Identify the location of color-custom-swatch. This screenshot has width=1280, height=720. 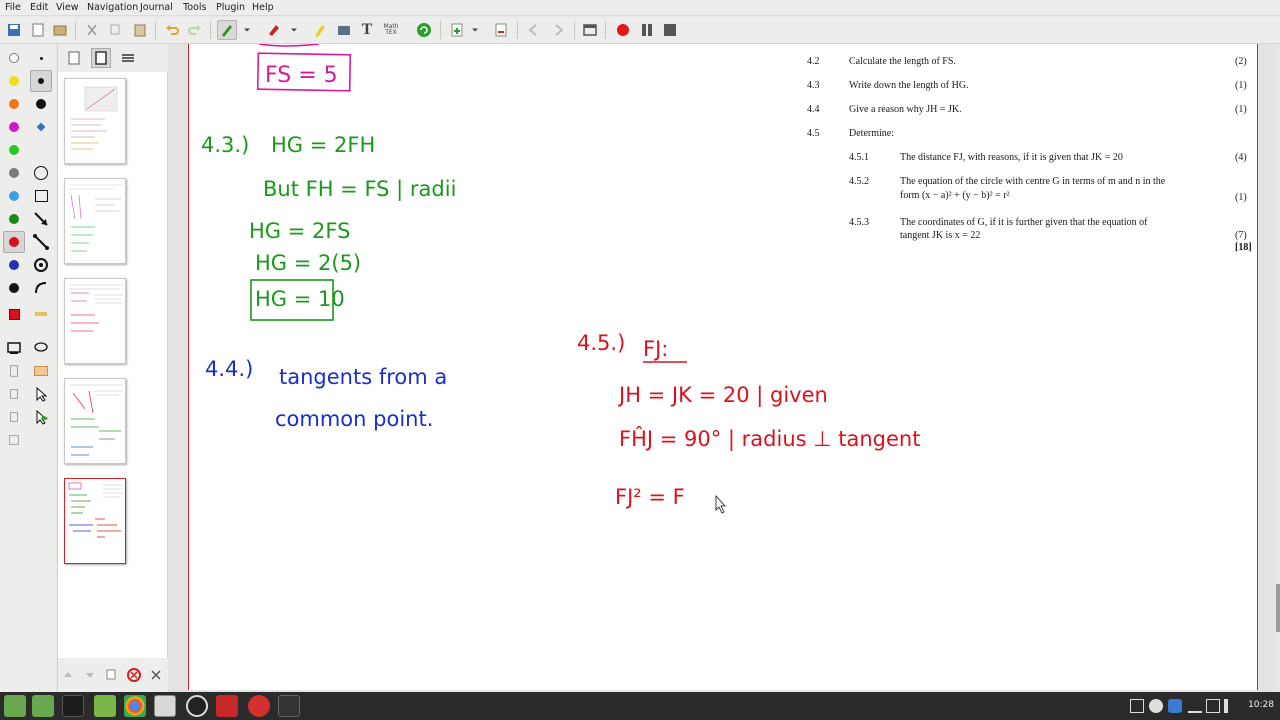
(14, 314).